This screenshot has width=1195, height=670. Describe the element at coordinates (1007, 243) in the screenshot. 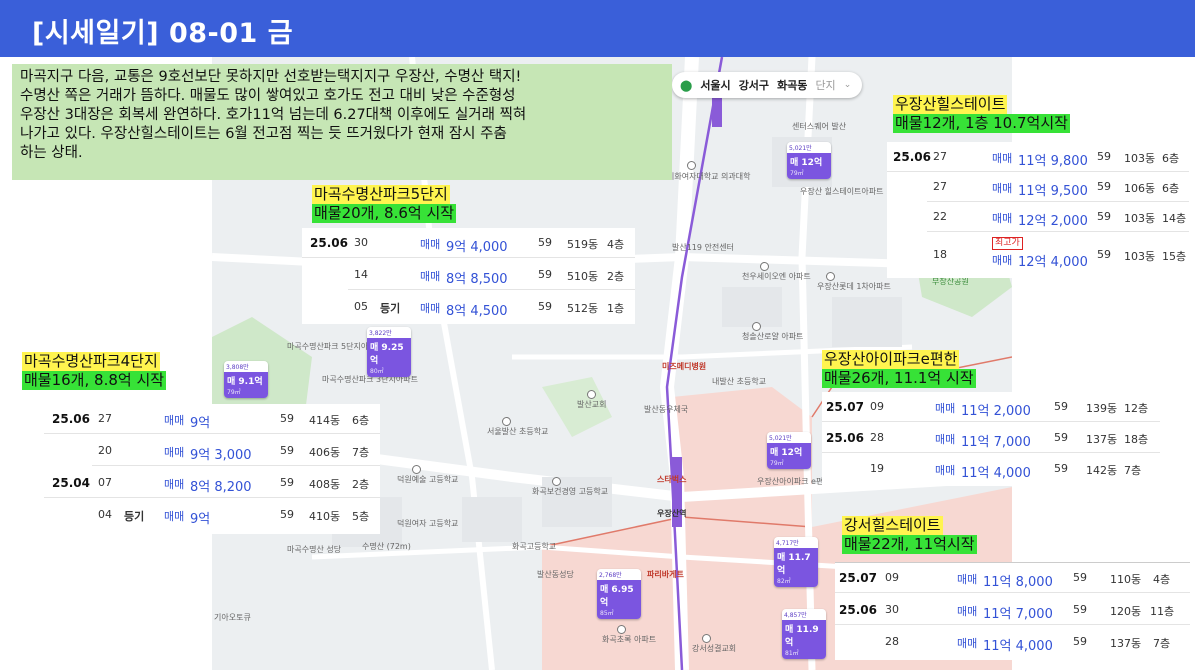

I see `highest-price-badge: 최고가` at that location.